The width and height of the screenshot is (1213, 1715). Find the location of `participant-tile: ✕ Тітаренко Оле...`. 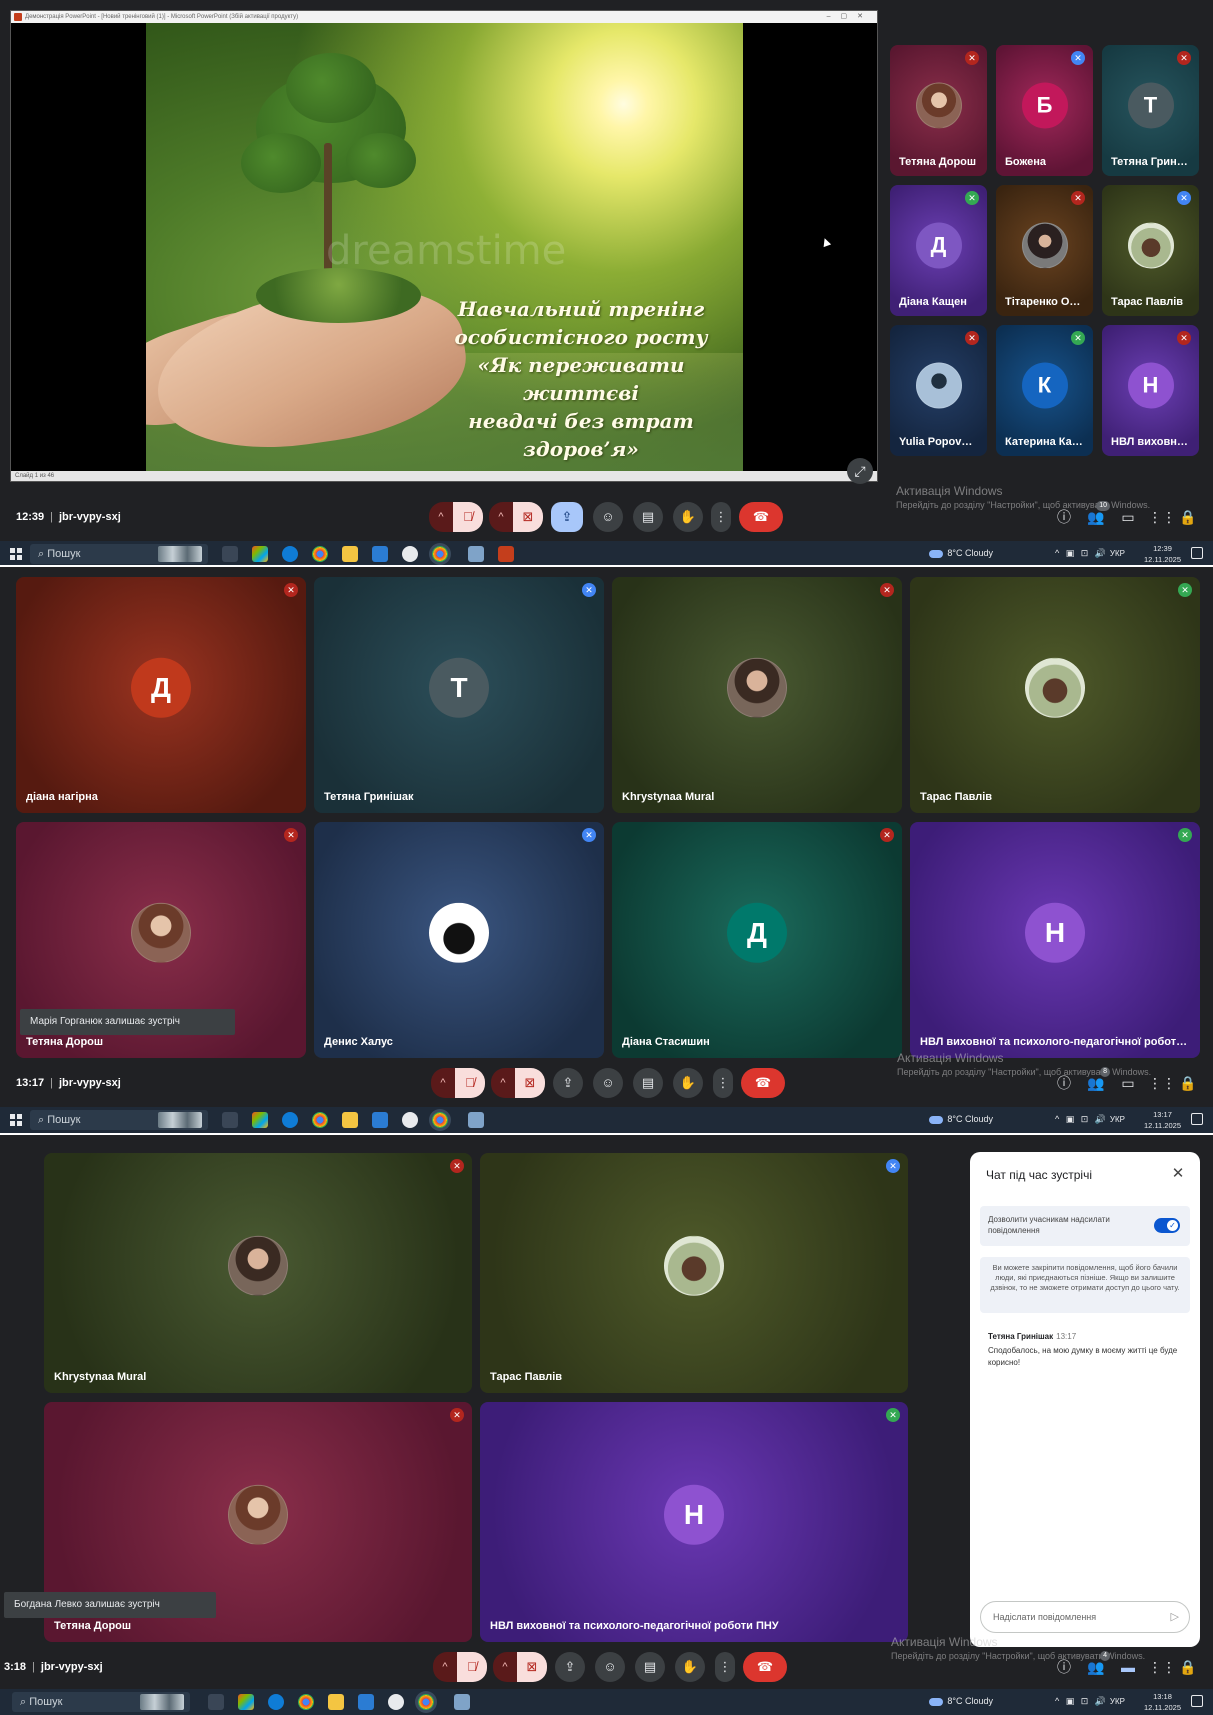

participant-tile: ✕ Тітаренко Оле... is located at coordinates (1044, 250).